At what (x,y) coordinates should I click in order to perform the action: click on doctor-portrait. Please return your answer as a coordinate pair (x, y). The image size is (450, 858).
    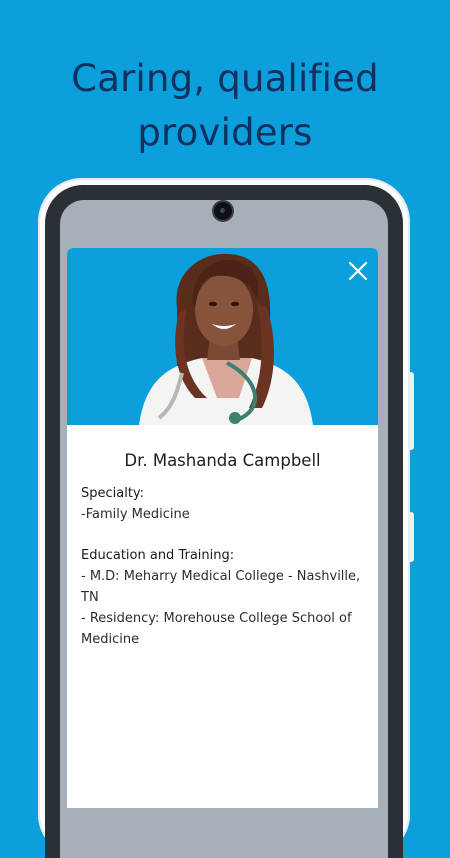
    Looking at the image, I should click on (226, 339).